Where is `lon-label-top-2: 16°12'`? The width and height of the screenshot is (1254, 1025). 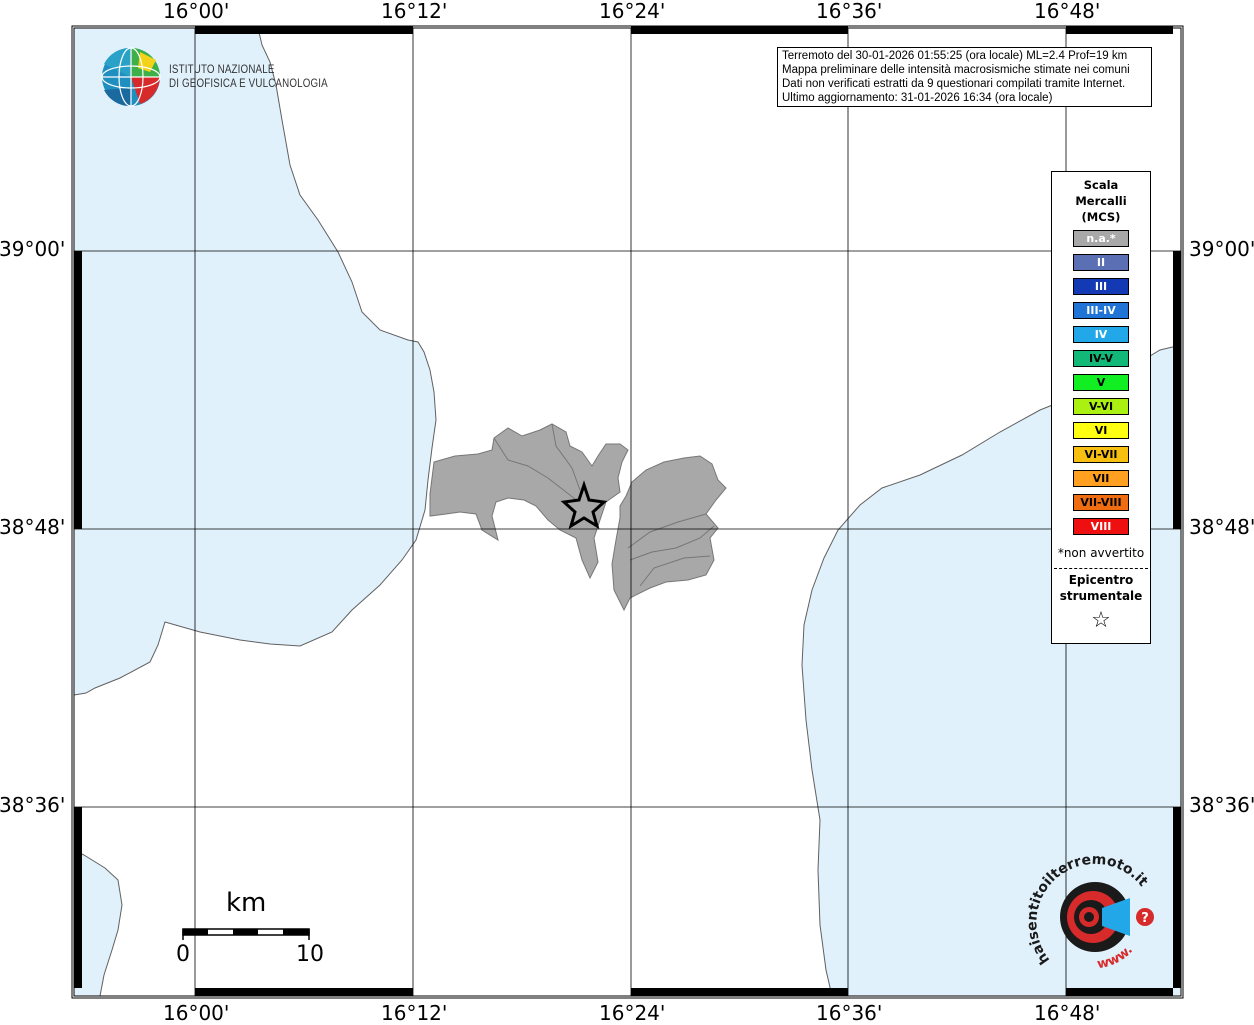
lon-label-top-2: 16°12' is located at coordinates (414, 11).